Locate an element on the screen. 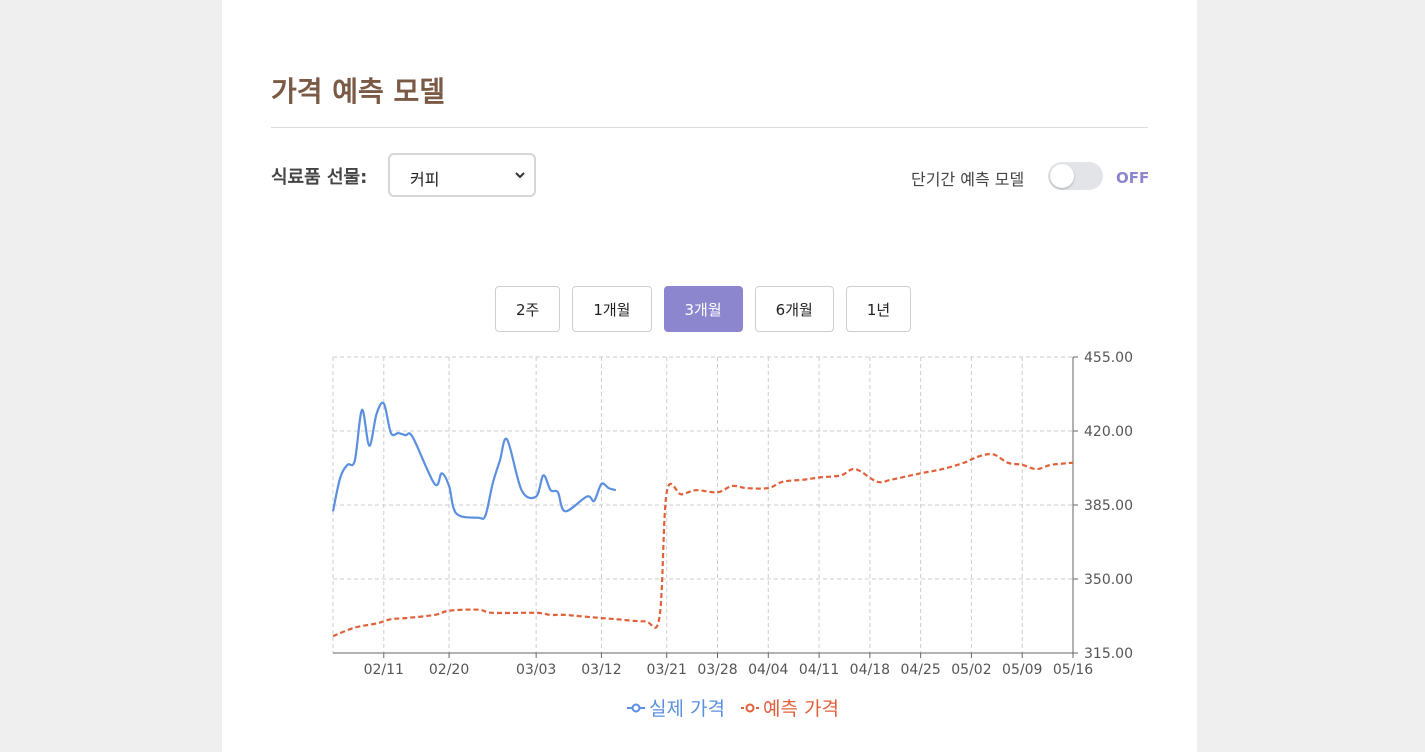 The width and height of the screenshot is (1425, 752). x-tick-label: 02/20 is located at coordinates (449, 670).